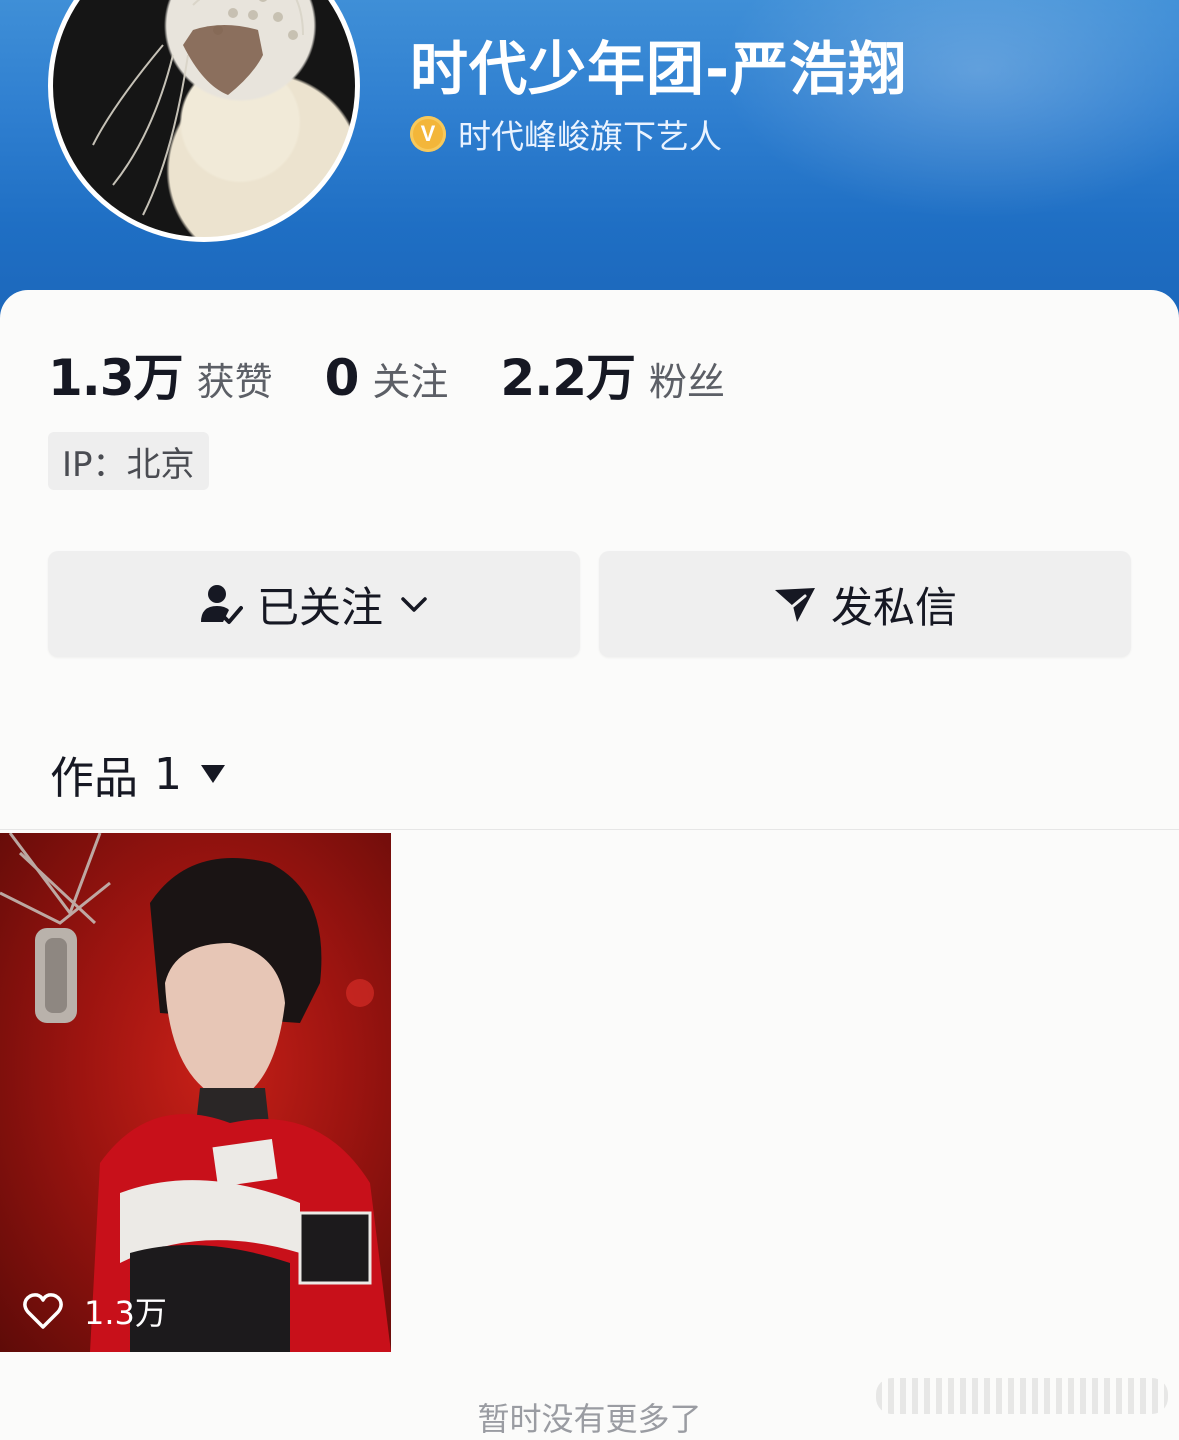  What do you see at coordinates (43, 1311) in the screenshot?
I see `heart-icon` at bounding box center [43, 1311].